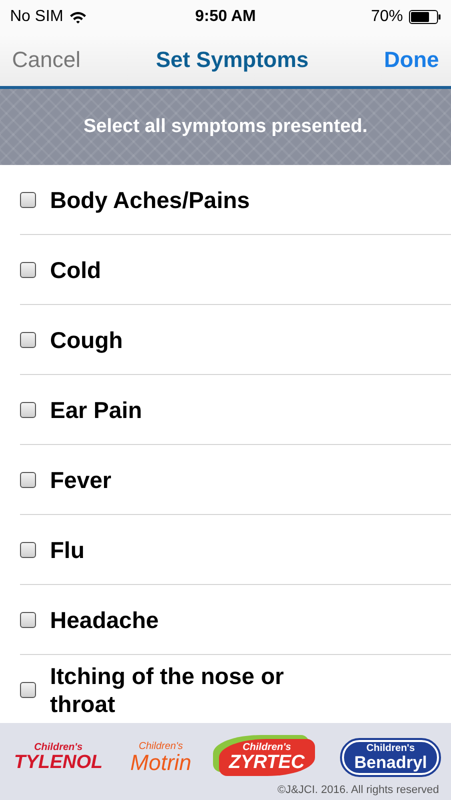  I want to click on symptom-label: Ear Pain, so click(96, 410).